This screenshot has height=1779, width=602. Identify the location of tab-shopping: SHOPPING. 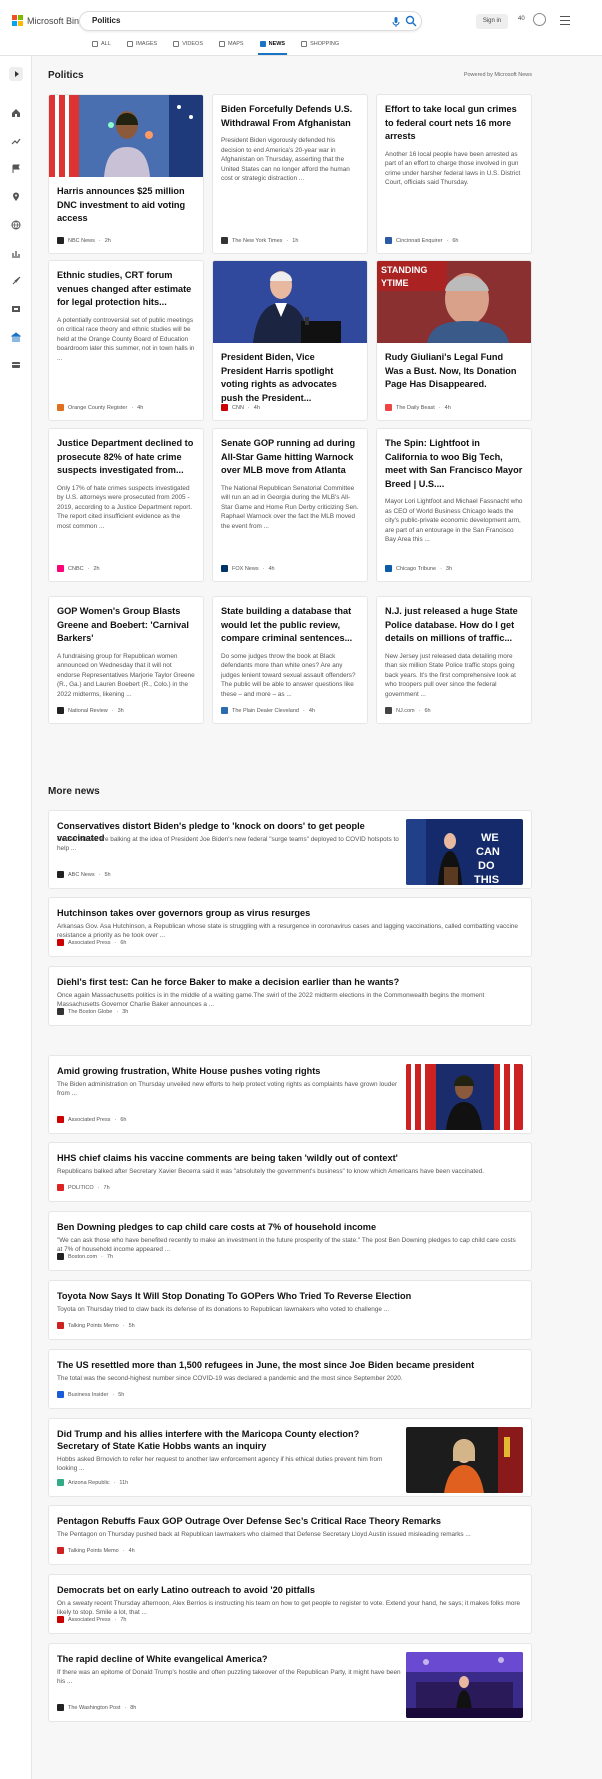
(320, 44).